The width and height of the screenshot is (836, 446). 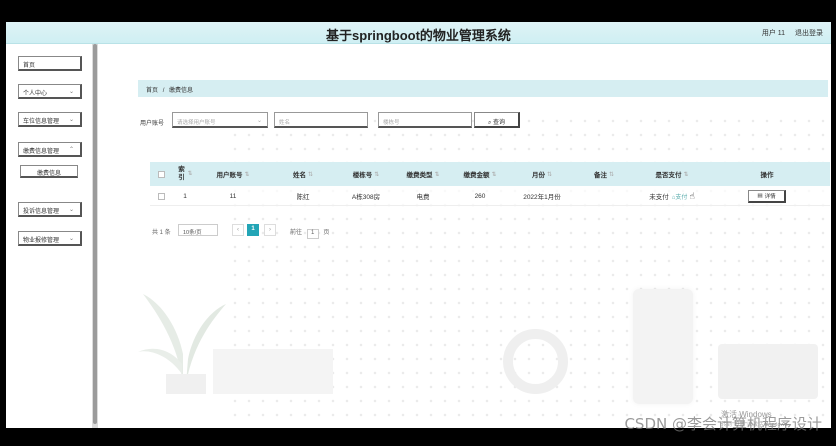 What do you see at coordinates (29, 66) in the screenshot?
I see `sidebar-item-label: 首页` at bounding box center [29, 66].